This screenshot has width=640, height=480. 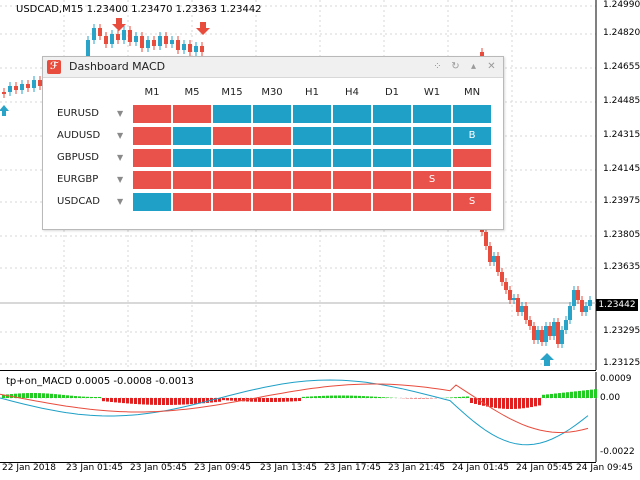 I want to click on time-axis-label: 23 Jan 05:45, so click(x=158, y=468).